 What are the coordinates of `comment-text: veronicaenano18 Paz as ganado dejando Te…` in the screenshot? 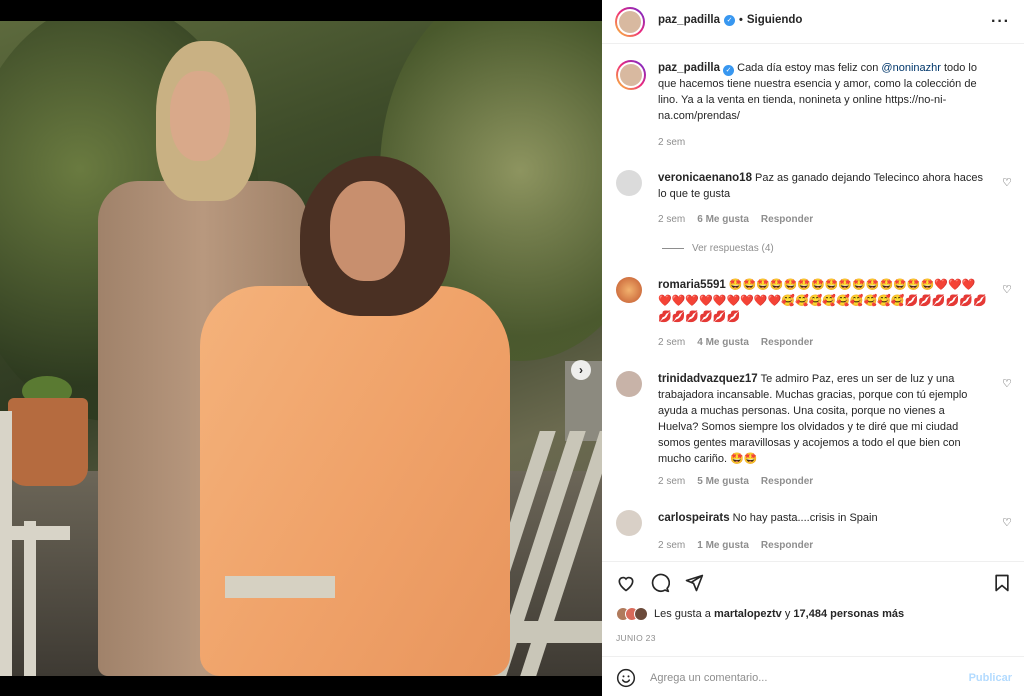 It's located at (823, 186).